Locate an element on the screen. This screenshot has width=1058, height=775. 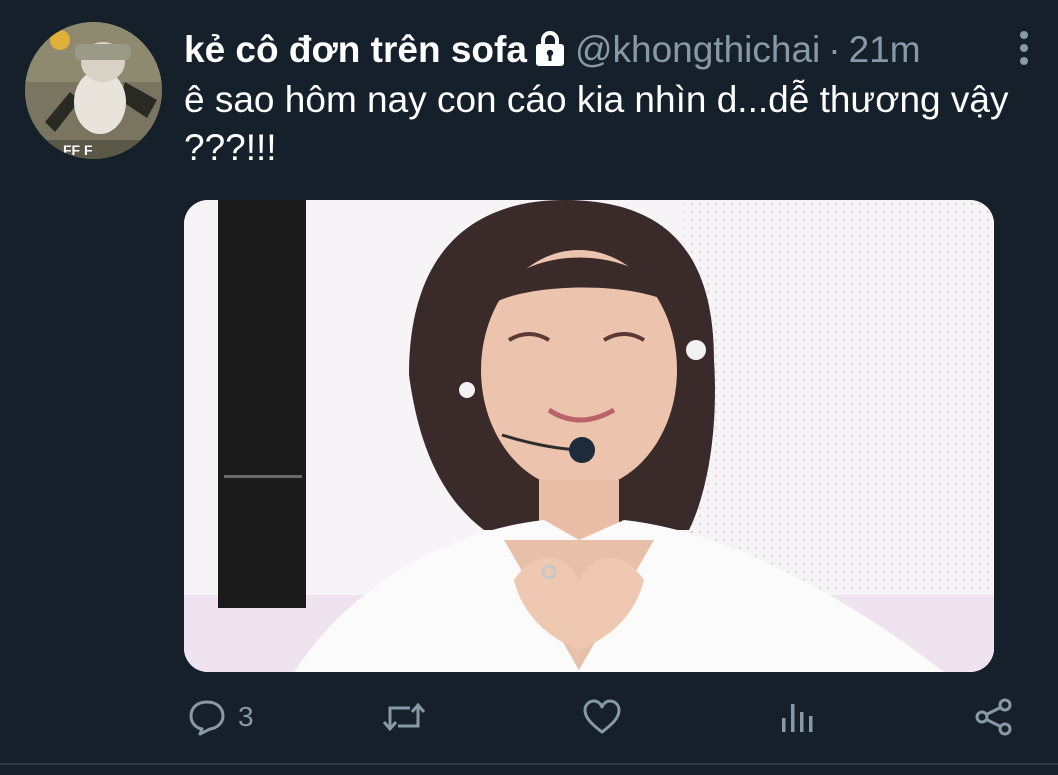
tweet-actions: 3 is located at coordinates (604, 717).